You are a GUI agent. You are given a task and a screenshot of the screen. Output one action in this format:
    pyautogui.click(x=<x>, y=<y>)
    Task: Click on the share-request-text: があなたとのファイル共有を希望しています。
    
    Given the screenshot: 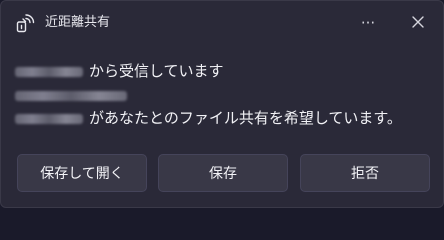 What is the action you would take?
    pyautogui.click(x=245, y=118)
    